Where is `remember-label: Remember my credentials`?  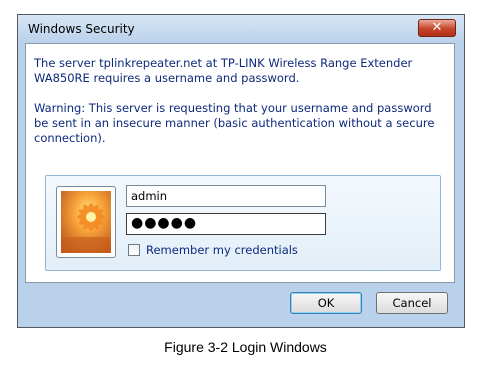 remember-label: Remember my credentials is located at coordinates (222, 250).